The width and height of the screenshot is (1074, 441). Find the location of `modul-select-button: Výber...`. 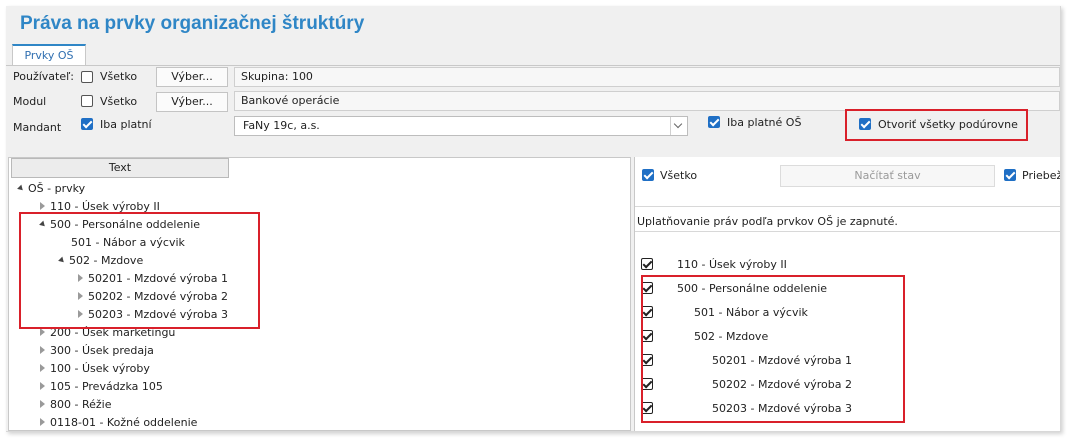

modul-select-button: Výber... is located at coordinates (192, 102).